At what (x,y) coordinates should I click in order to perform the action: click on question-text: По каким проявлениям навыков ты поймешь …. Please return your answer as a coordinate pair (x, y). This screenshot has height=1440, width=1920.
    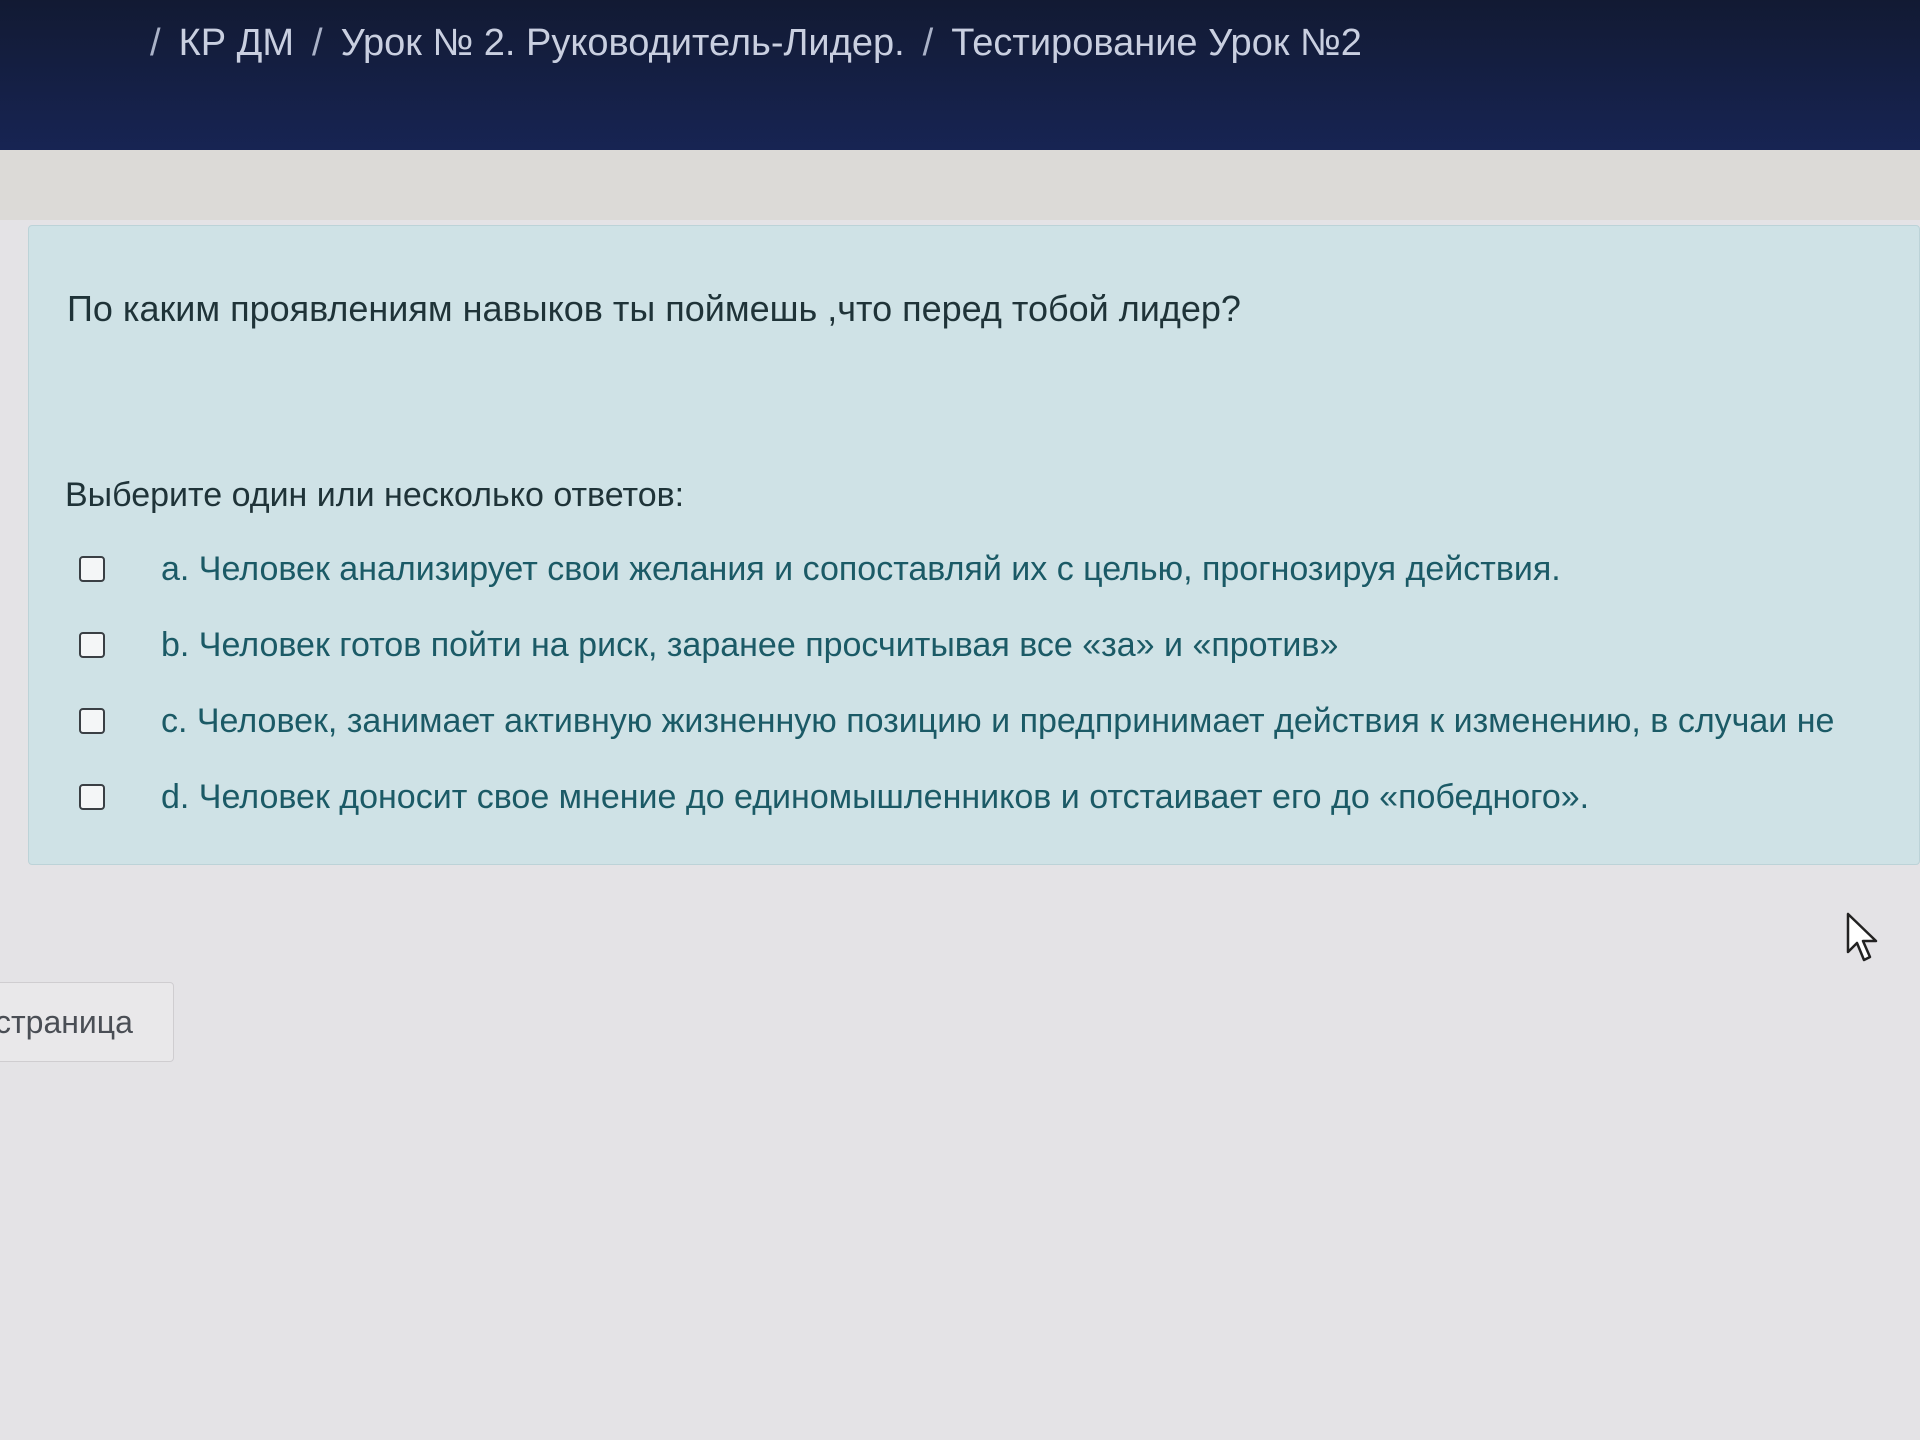
    Looking at the image, I should click on (654, 308).